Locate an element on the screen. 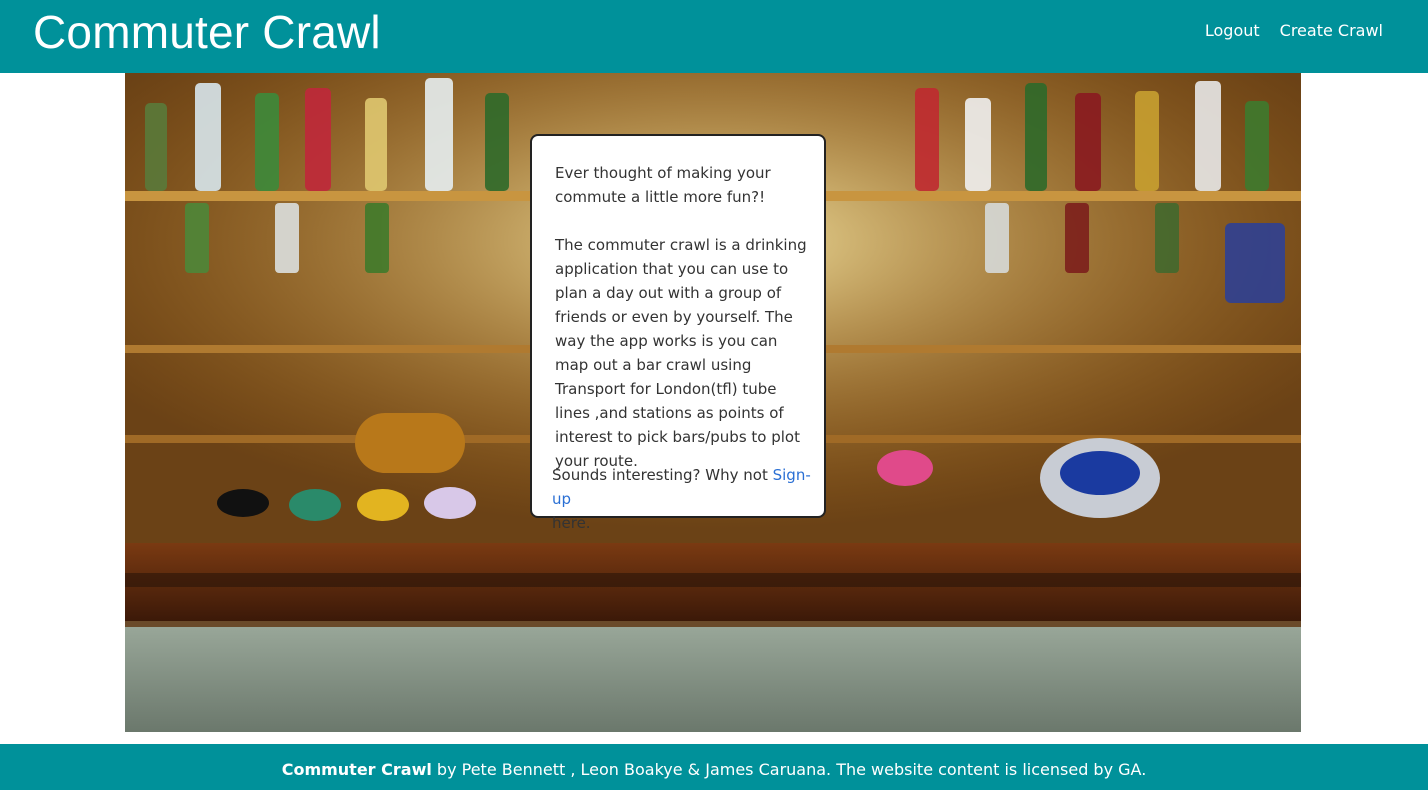 This screenshot has width=1428, height=796. signup-prompt-prefix: Sounds interesting? Why not is located at coordinates (662, 475).